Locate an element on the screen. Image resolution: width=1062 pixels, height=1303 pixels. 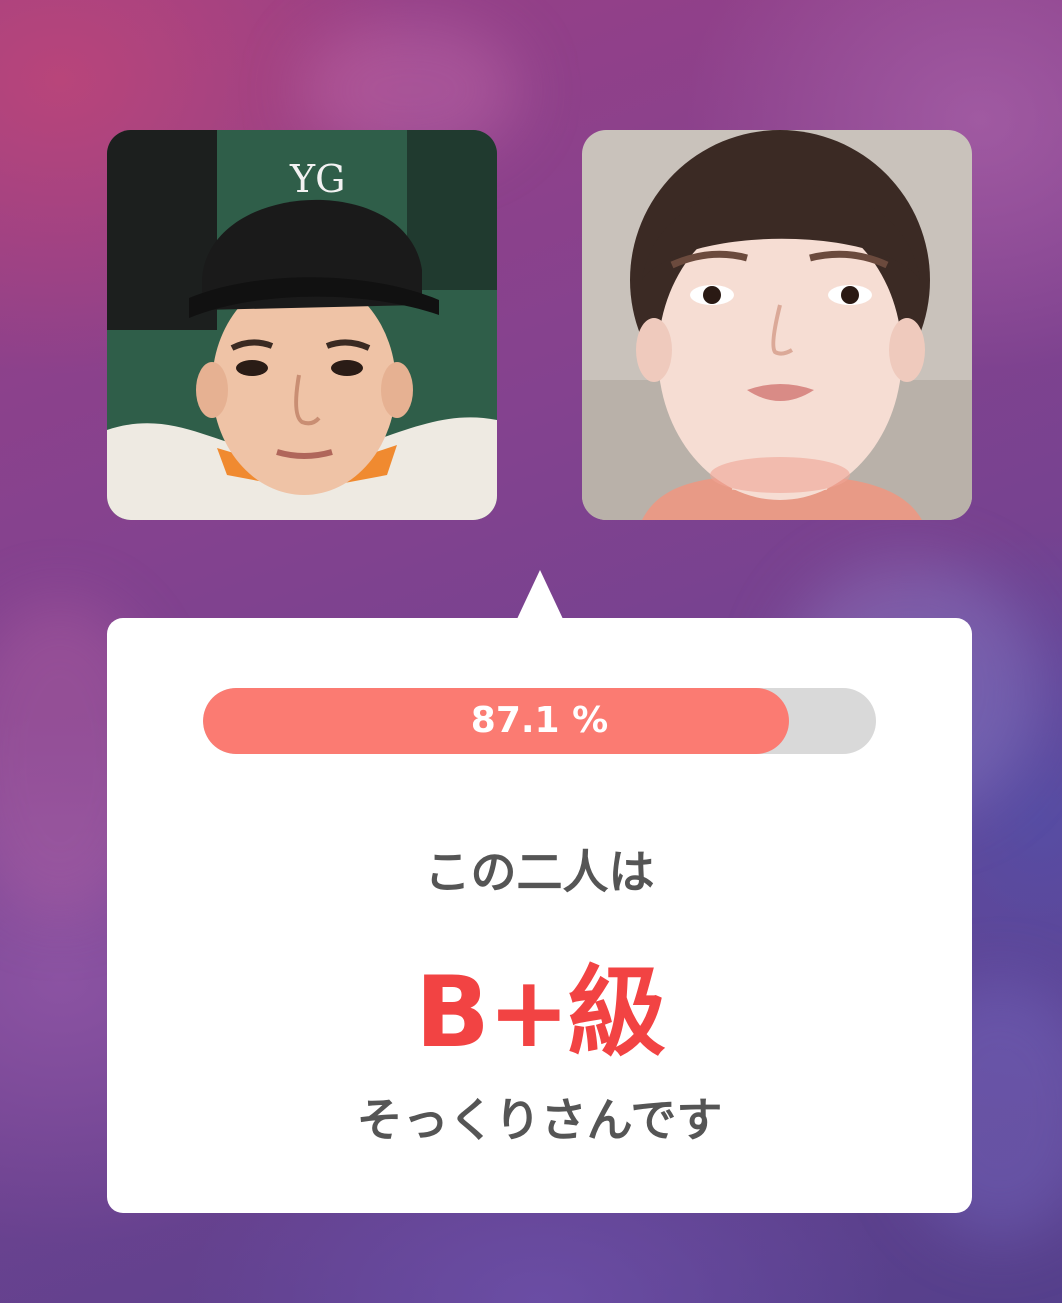
speech-bubble-pointer is located at coordinates (540, 594).